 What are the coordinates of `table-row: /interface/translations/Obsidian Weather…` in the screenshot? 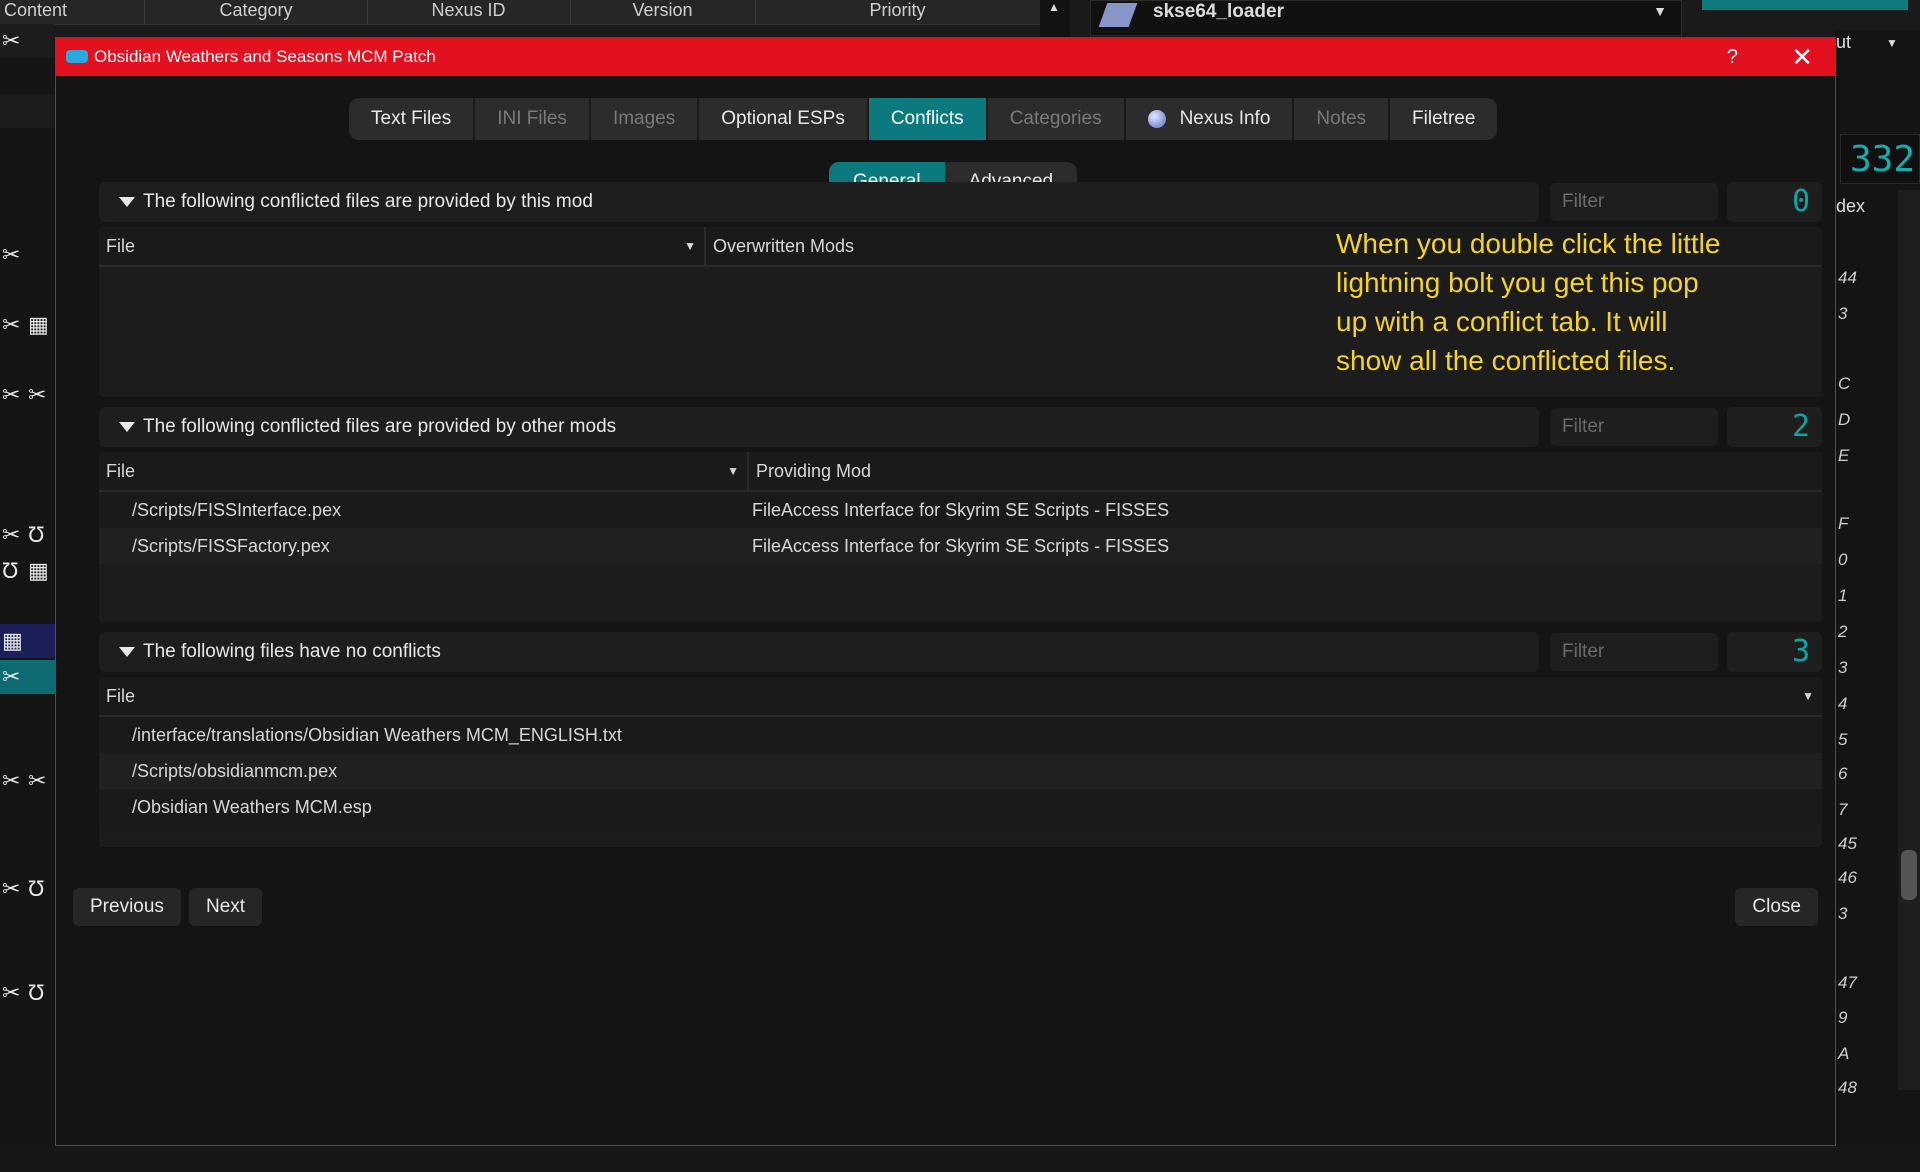 It's located at (960, 735).